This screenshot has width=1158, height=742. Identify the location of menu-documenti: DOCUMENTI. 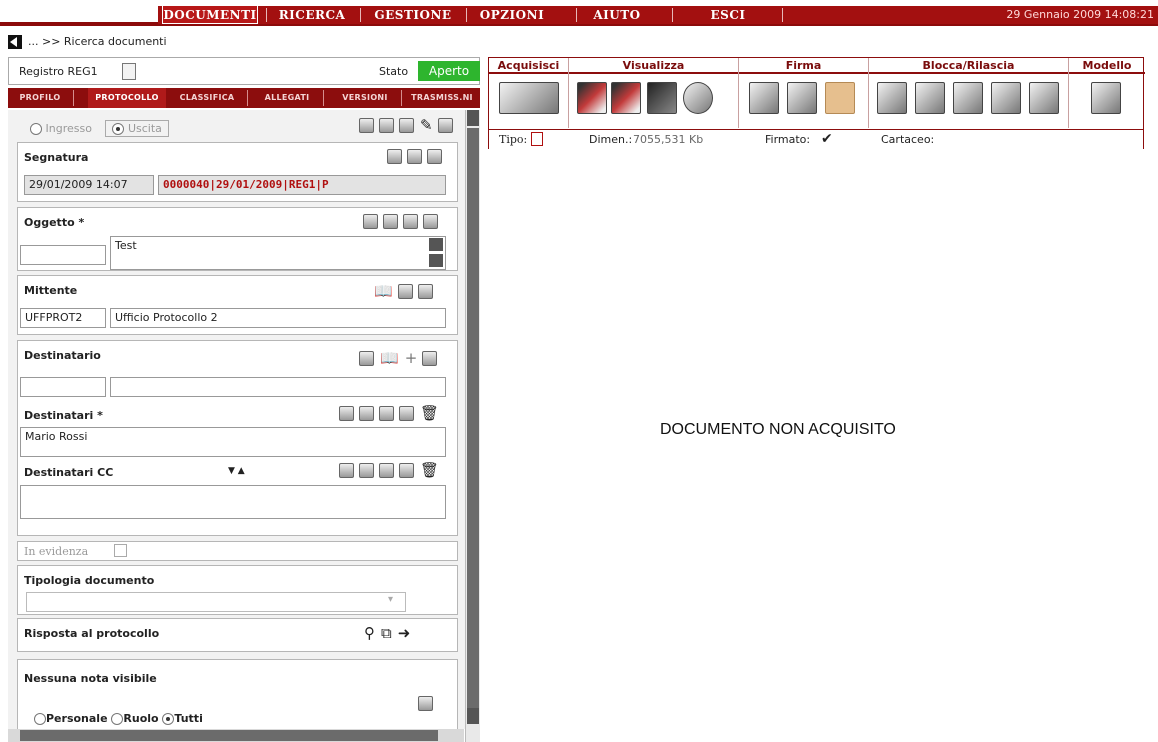
(210, 15).